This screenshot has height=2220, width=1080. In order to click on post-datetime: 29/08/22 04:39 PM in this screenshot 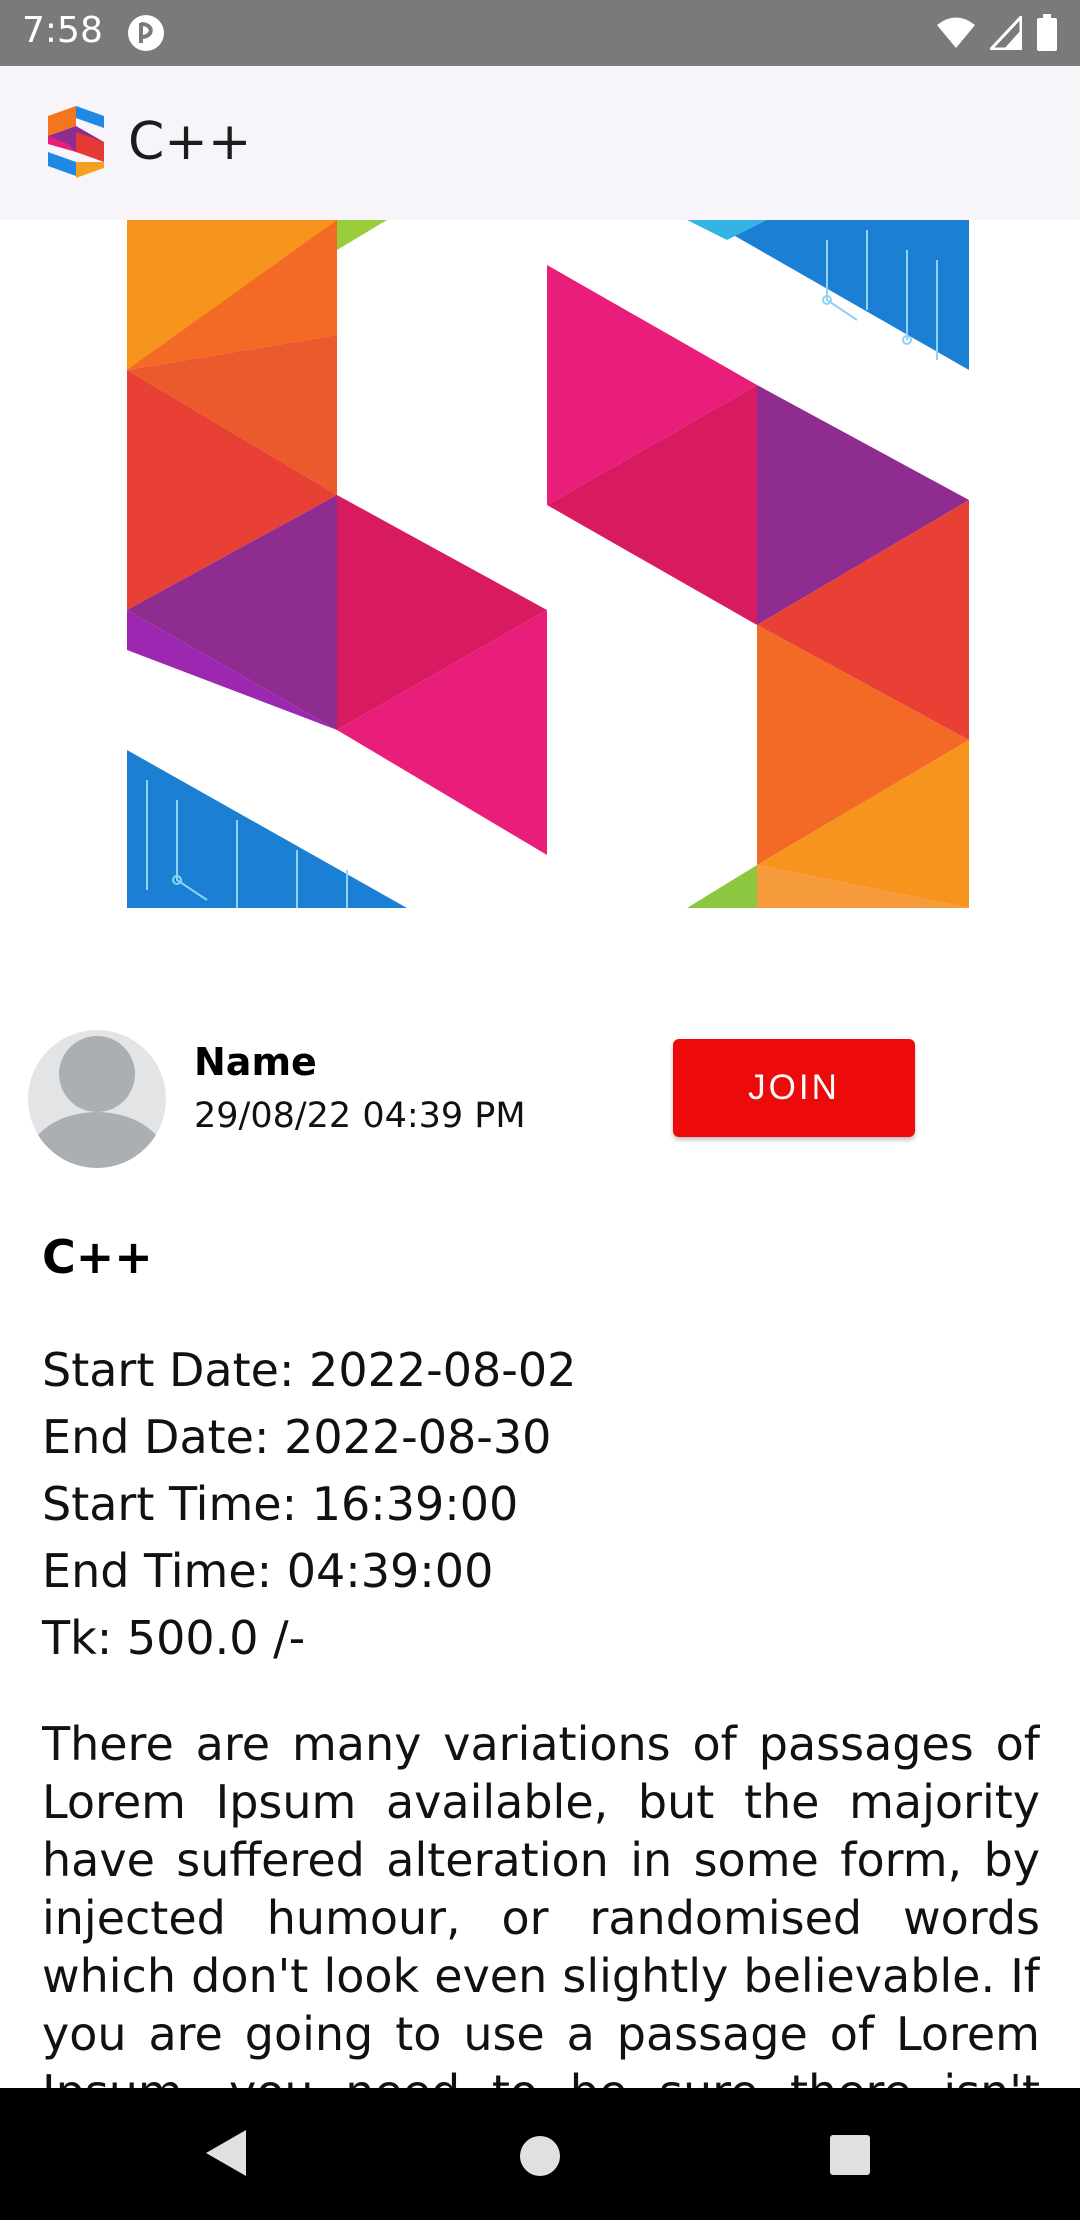, I will do `click(360, 1116)`.